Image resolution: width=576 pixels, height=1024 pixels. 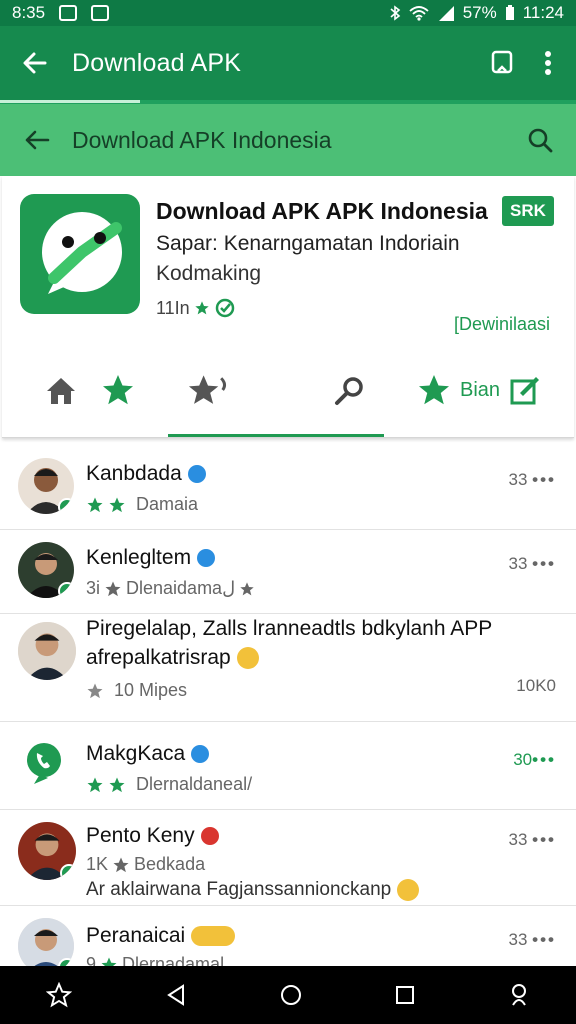 What do you see at coordinates (479, 12) in the screenshot?
I see `battery-percent: 57%` at bounding box center [479, 12].